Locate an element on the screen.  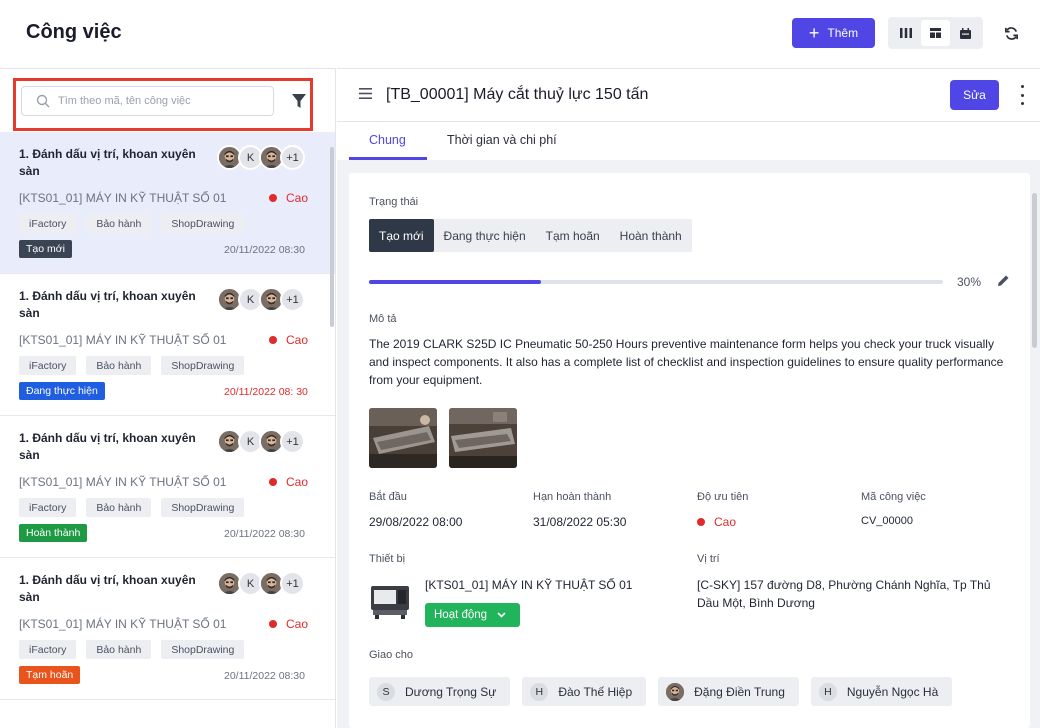
machine-photo-icon is located at coordinates (403, 438).